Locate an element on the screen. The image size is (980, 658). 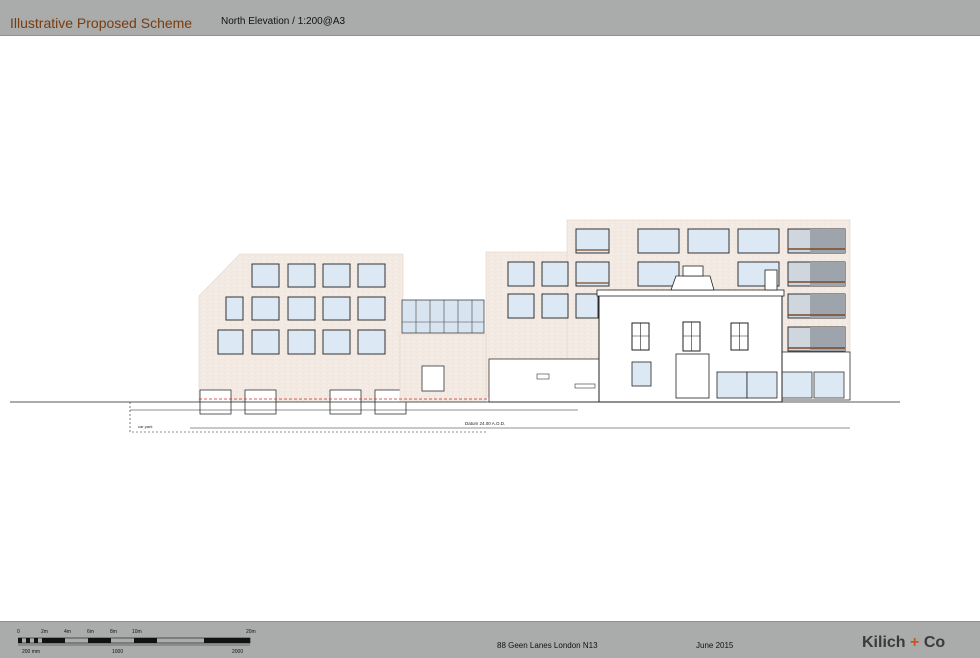
house-windows is located at coordinates (690, 336).